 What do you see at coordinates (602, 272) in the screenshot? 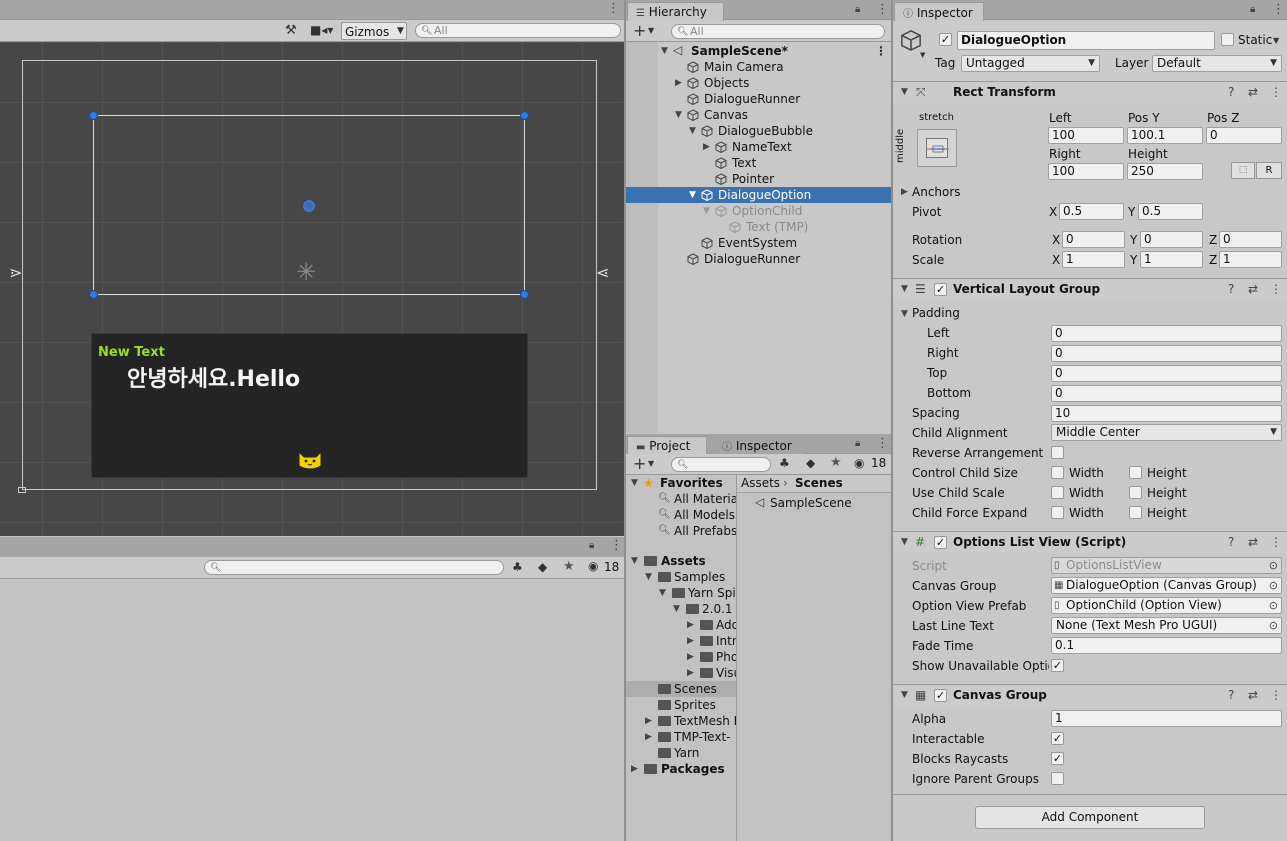
I see `right-edge-handle-icon: ⋖` at bounding box center [602, 272].